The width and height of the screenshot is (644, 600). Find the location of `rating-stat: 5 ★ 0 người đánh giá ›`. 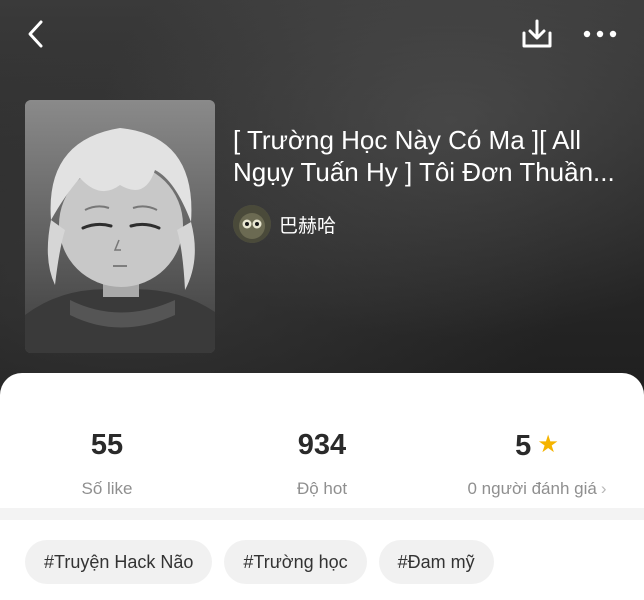

rating-stat: 5 ★ 0 người đánh giá › is located at coordinates (537, 463).